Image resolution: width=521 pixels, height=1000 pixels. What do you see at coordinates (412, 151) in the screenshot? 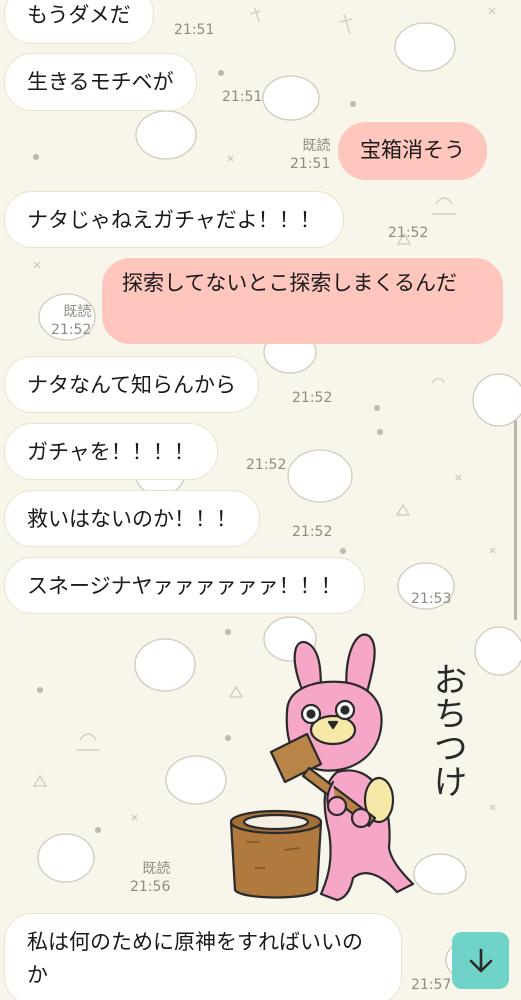
I see `message-bubble: 宝箱消そう` at bounding box center [412, 151].